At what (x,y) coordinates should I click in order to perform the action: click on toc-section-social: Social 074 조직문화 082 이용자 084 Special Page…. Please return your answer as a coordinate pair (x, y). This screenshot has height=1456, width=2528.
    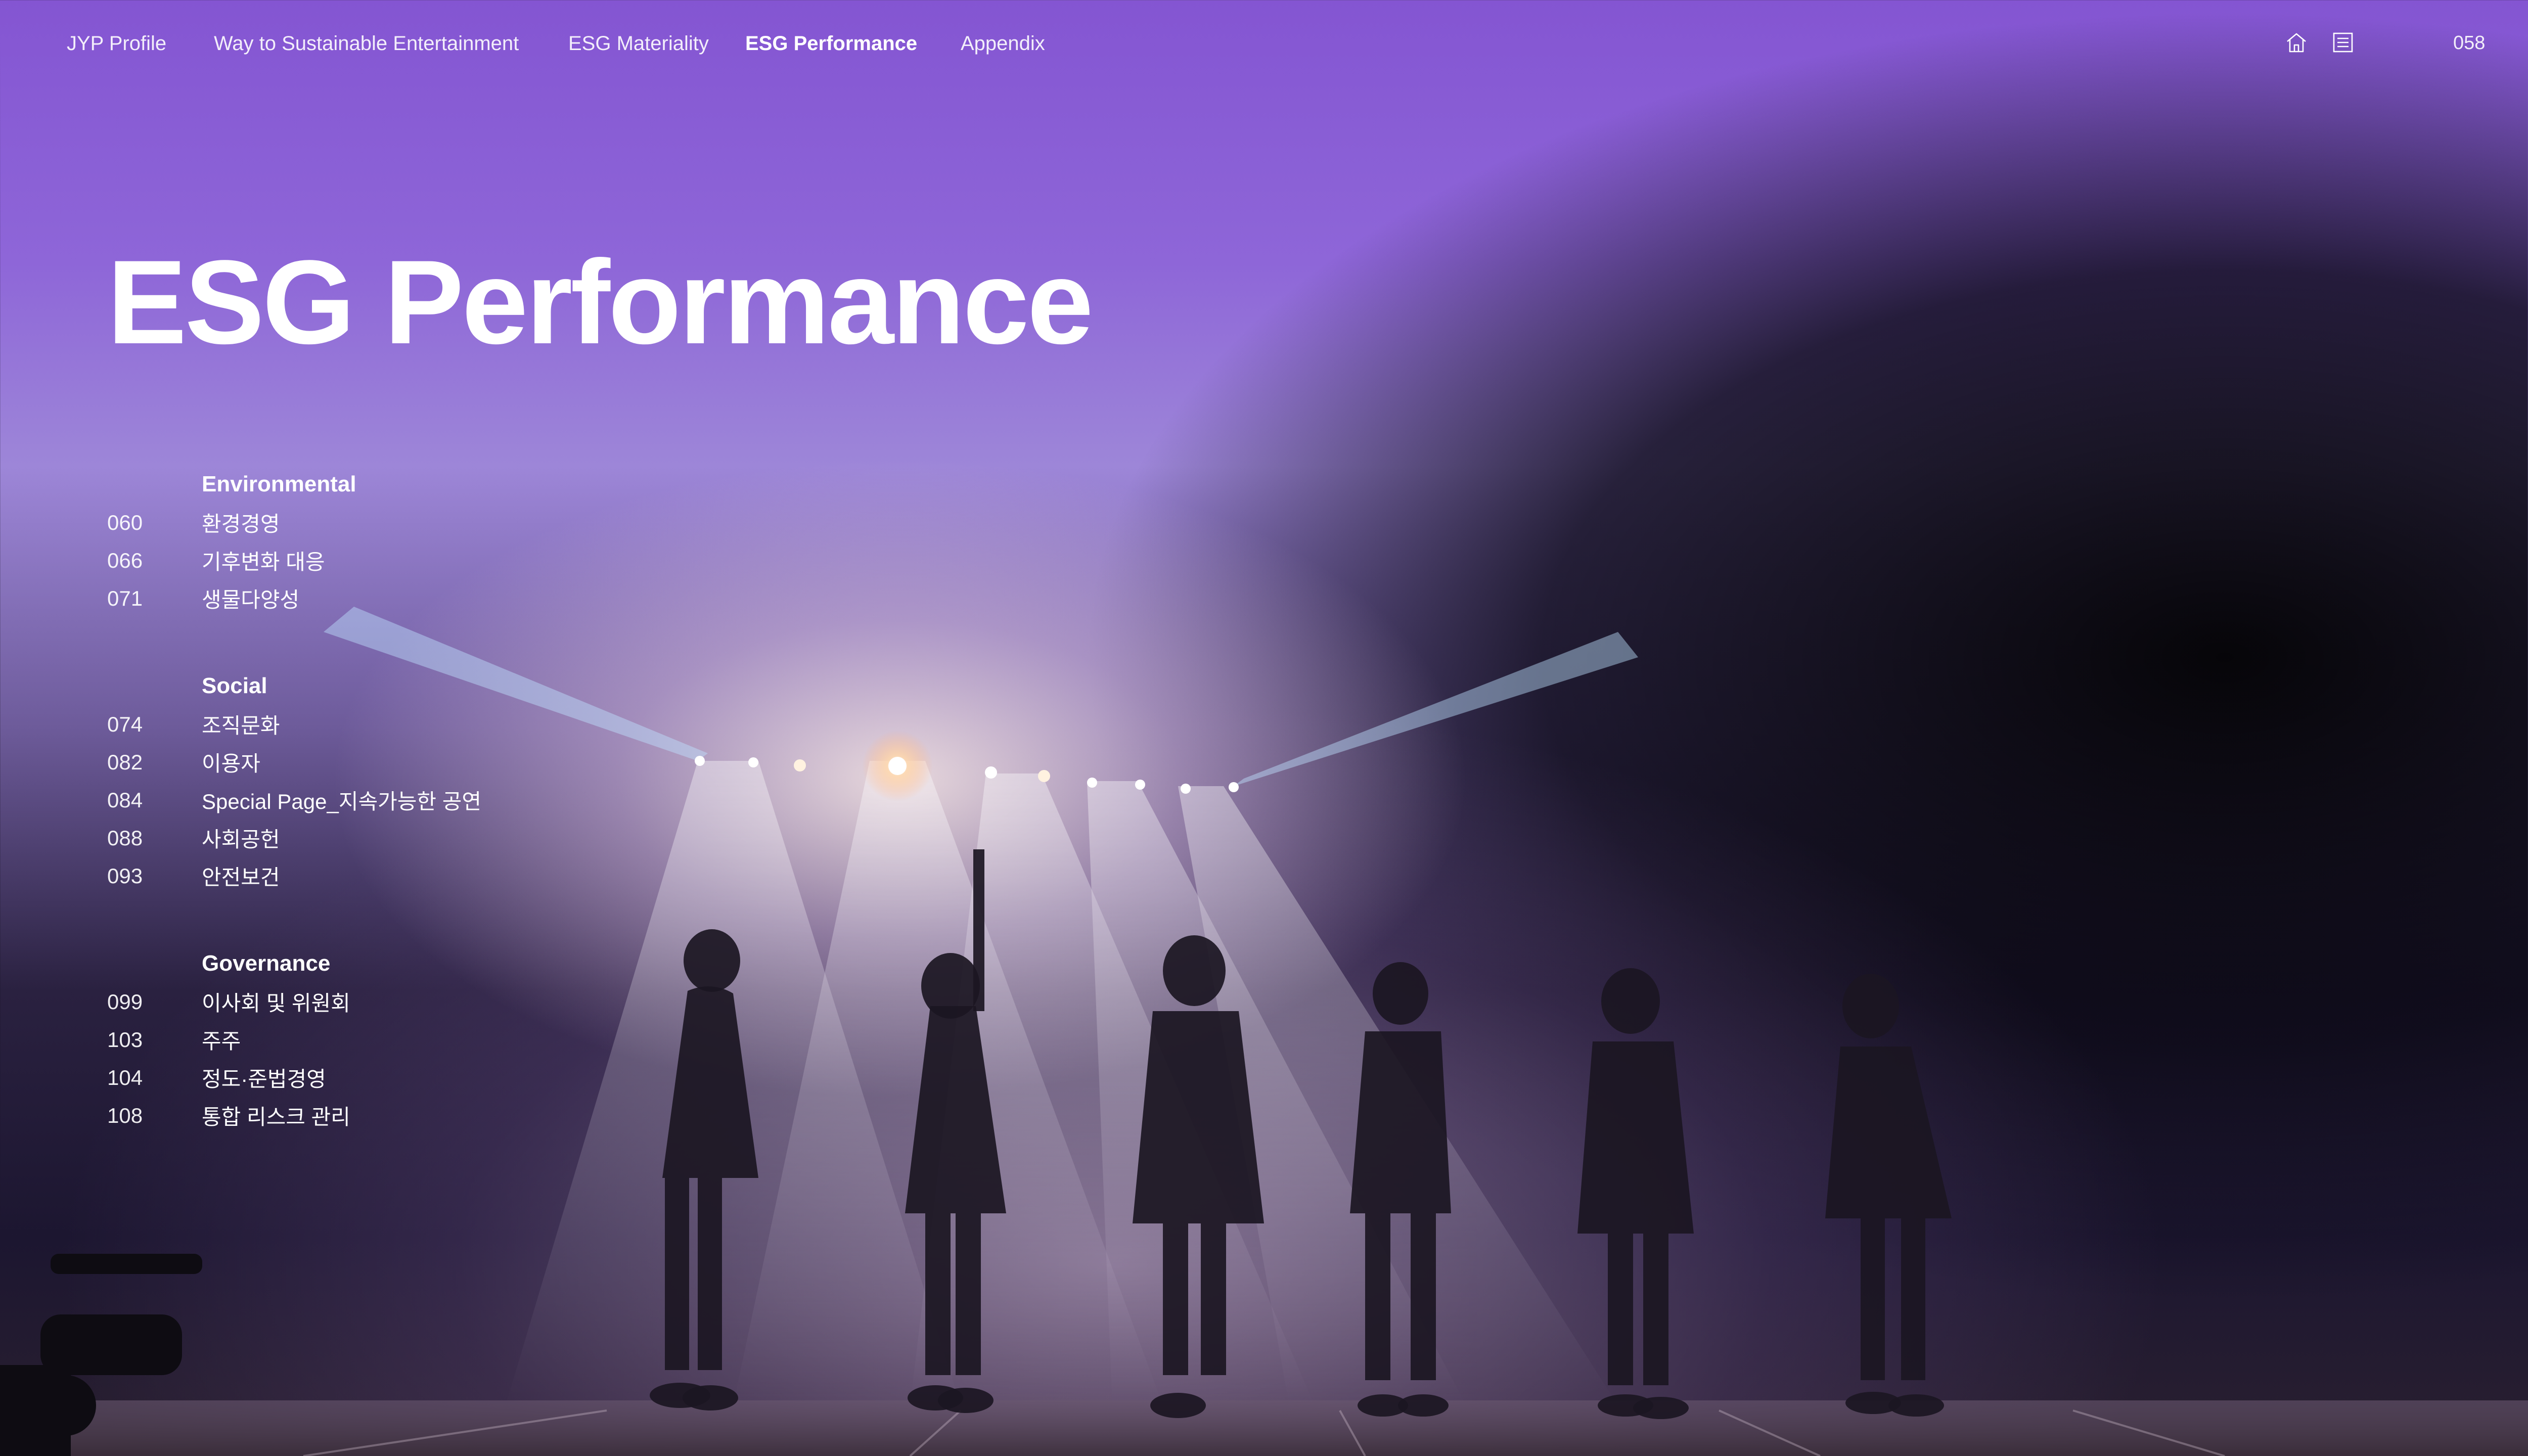
    Looking at the image, I should click on (411, 781).